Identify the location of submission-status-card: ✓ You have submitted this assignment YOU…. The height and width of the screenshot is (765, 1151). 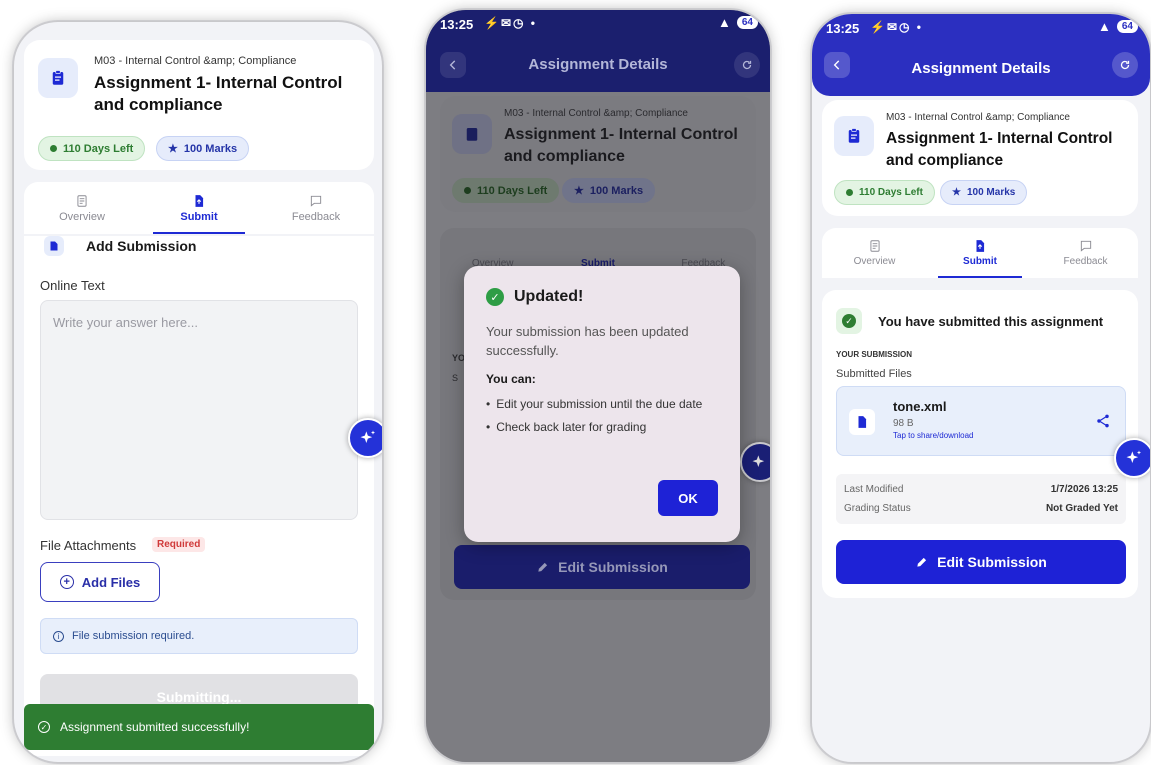
(980, 444).